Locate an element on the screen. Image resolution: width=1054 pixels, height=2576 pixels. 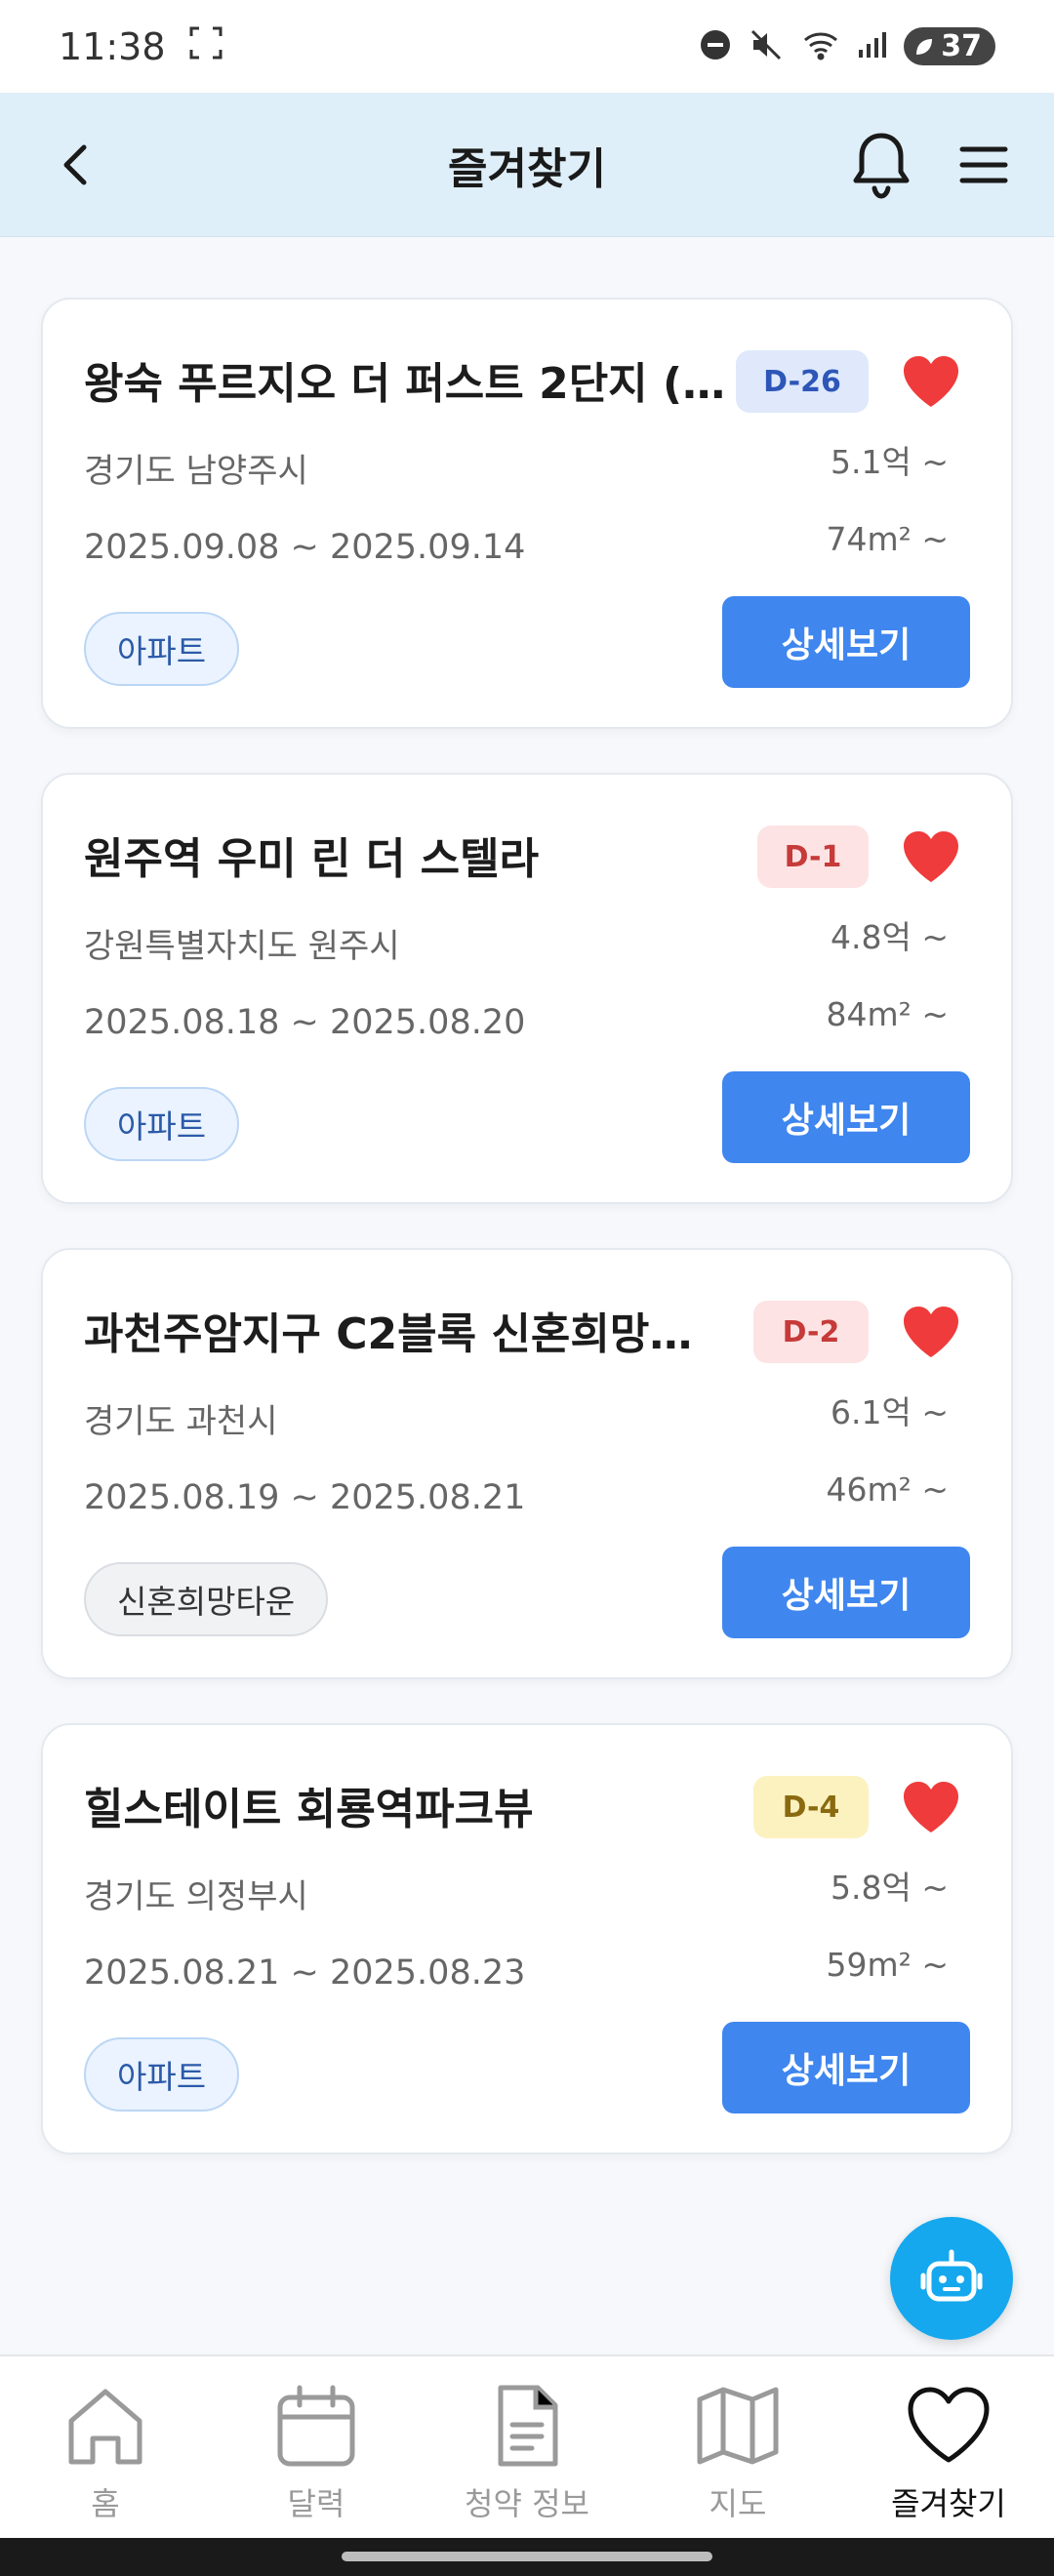
dday-badge: D-1 is located at coordinates (813, 856).